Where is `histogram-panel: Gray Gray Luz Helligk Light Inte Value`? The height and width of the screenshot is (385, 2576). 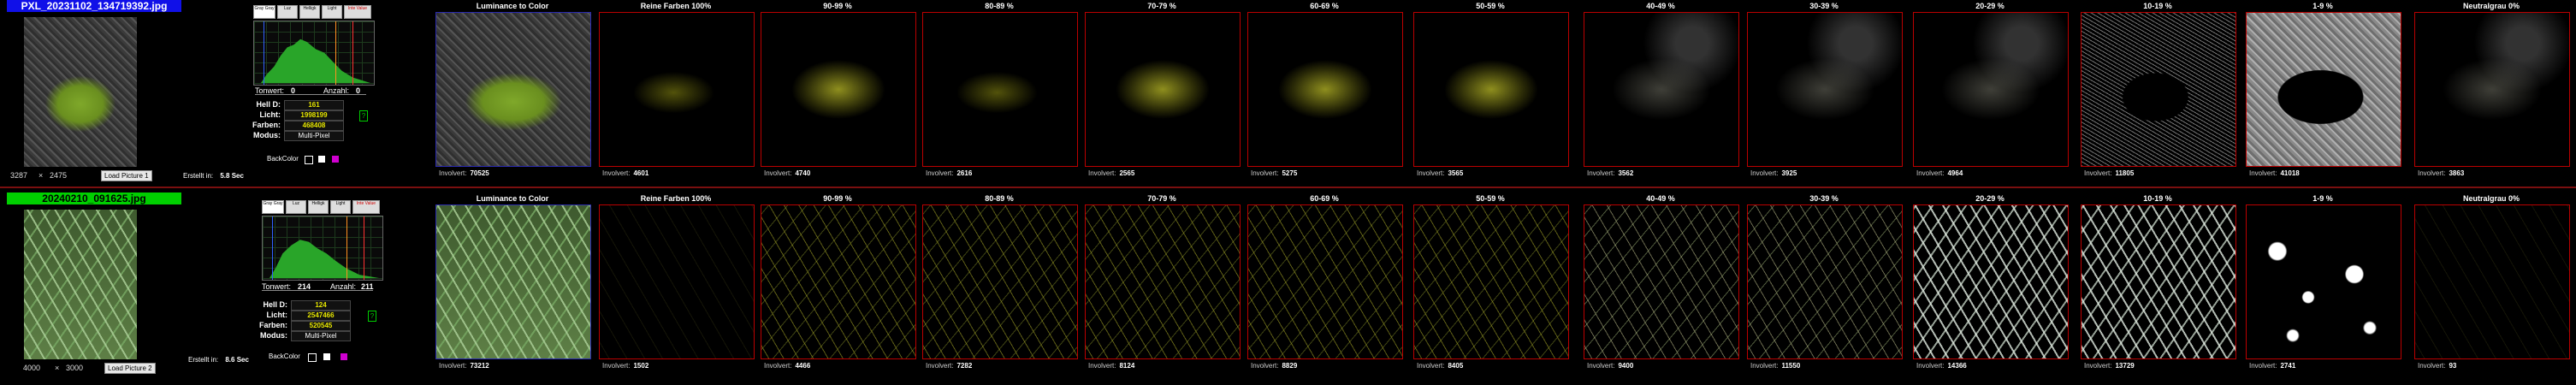
histogram-panel: Gray Gray Luz Helligk Light Inte Value is located at coordinates (322, 240).